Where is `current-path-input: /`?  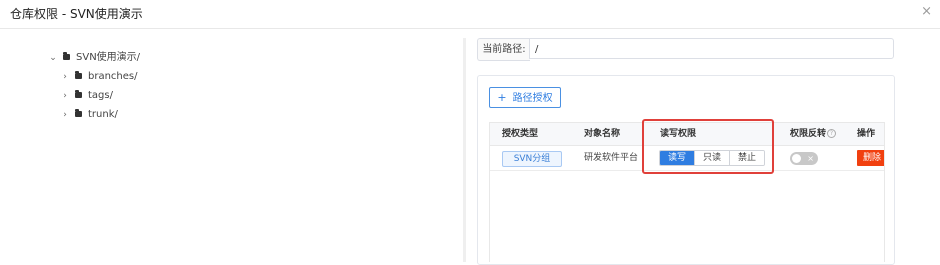 current-path-input: / is located at coordinates (711, 48).